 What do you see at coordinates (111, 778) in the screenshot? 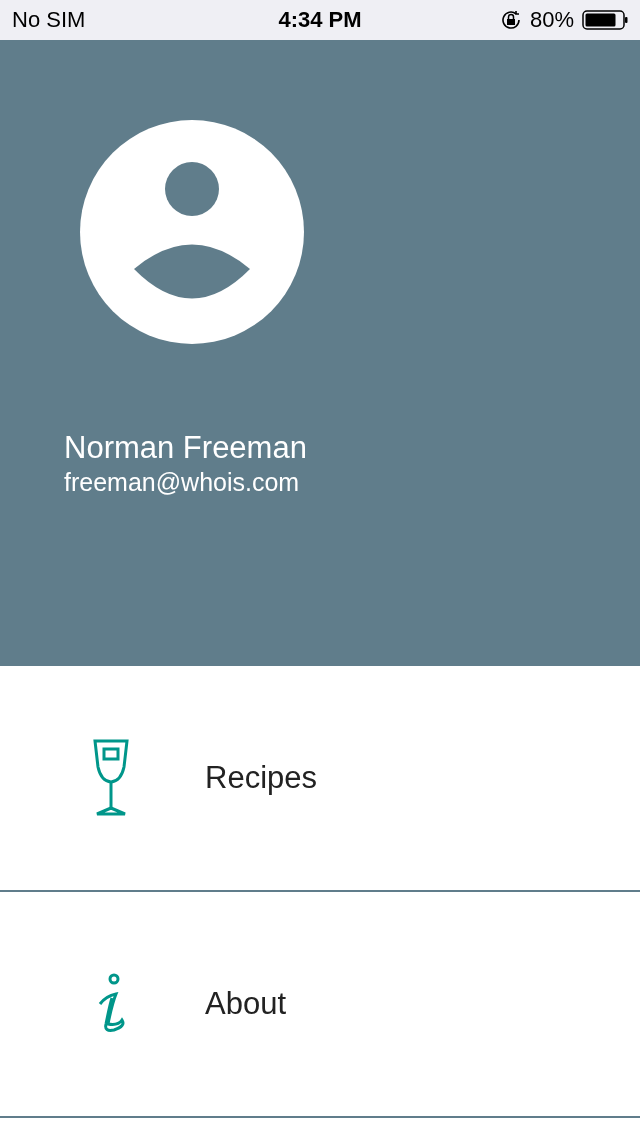
I see `wine-glass-icon` at bounding box center [111, 778].